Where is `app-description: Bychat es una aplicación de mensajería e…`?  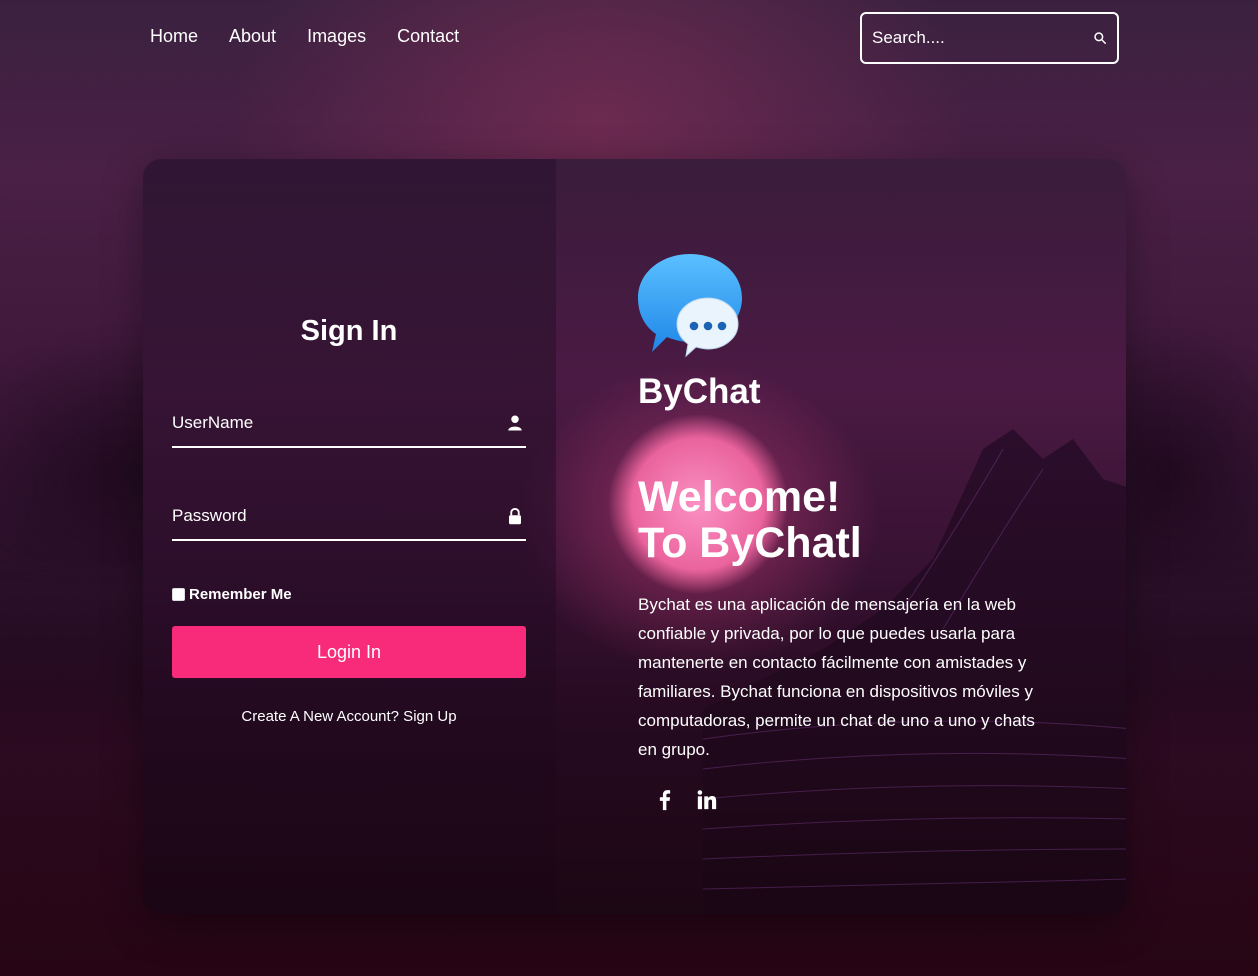
app-description: Bychat es una aplicación de mensajería e… is located at coordinates (836, 677).